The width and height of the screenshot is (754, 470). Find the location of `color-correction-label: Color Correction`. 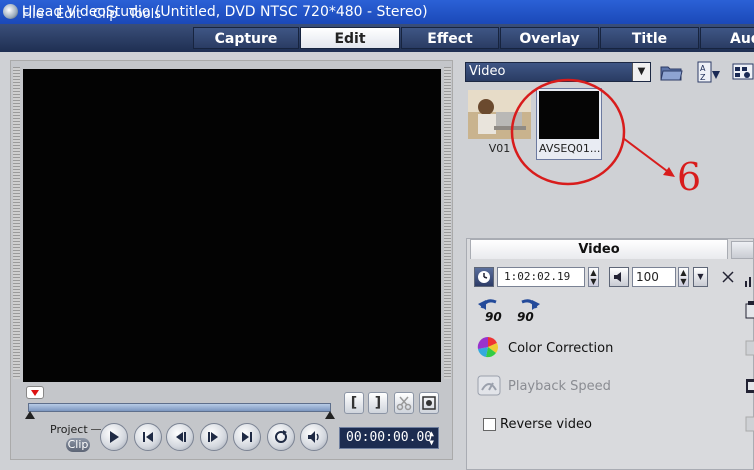

color-correction-label: Color Correction is located at coordinates (560, 348).